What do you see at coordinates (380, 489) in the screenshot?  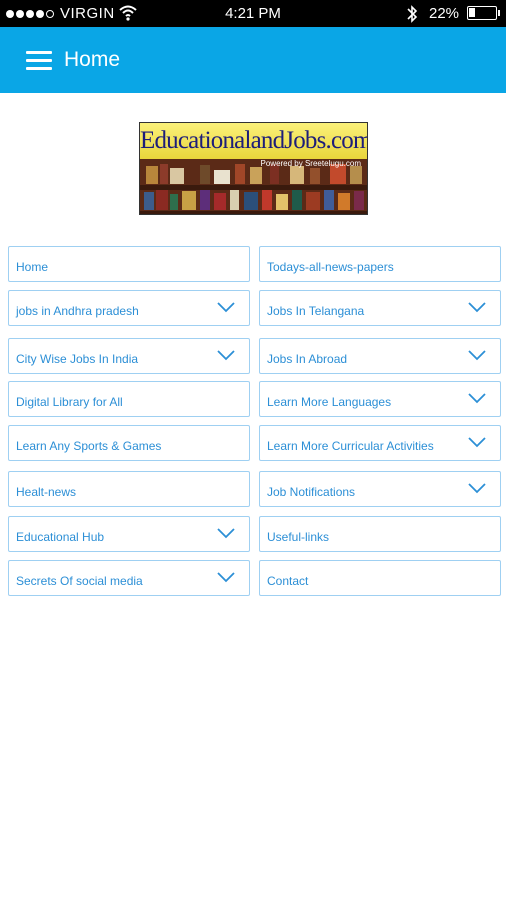 I see `nav-item: Job Notifications` at bounding box center [380, 489].